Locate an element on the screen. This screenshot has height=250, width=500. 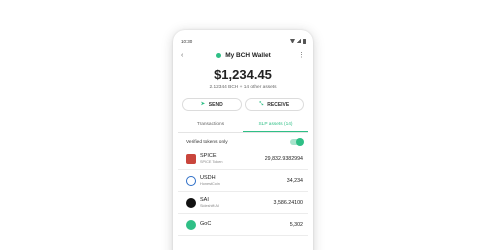
balance-amount: $1,234.45 is located at coordinates (243, 74).